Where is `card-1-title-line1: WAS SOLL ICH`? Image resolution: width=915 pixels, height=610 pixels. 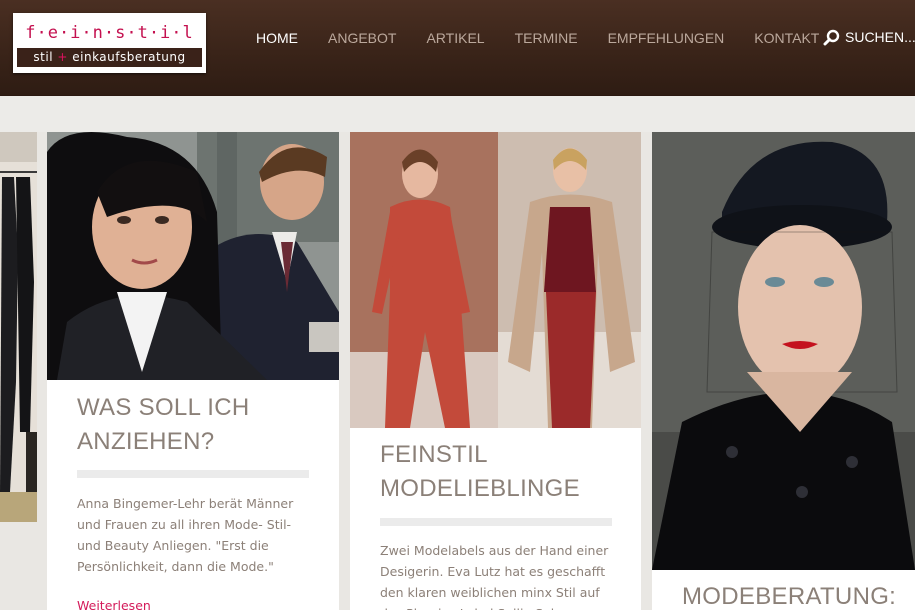 card-1-title-line1: WAS SOLL ICH is located at coordinates (163, 407).